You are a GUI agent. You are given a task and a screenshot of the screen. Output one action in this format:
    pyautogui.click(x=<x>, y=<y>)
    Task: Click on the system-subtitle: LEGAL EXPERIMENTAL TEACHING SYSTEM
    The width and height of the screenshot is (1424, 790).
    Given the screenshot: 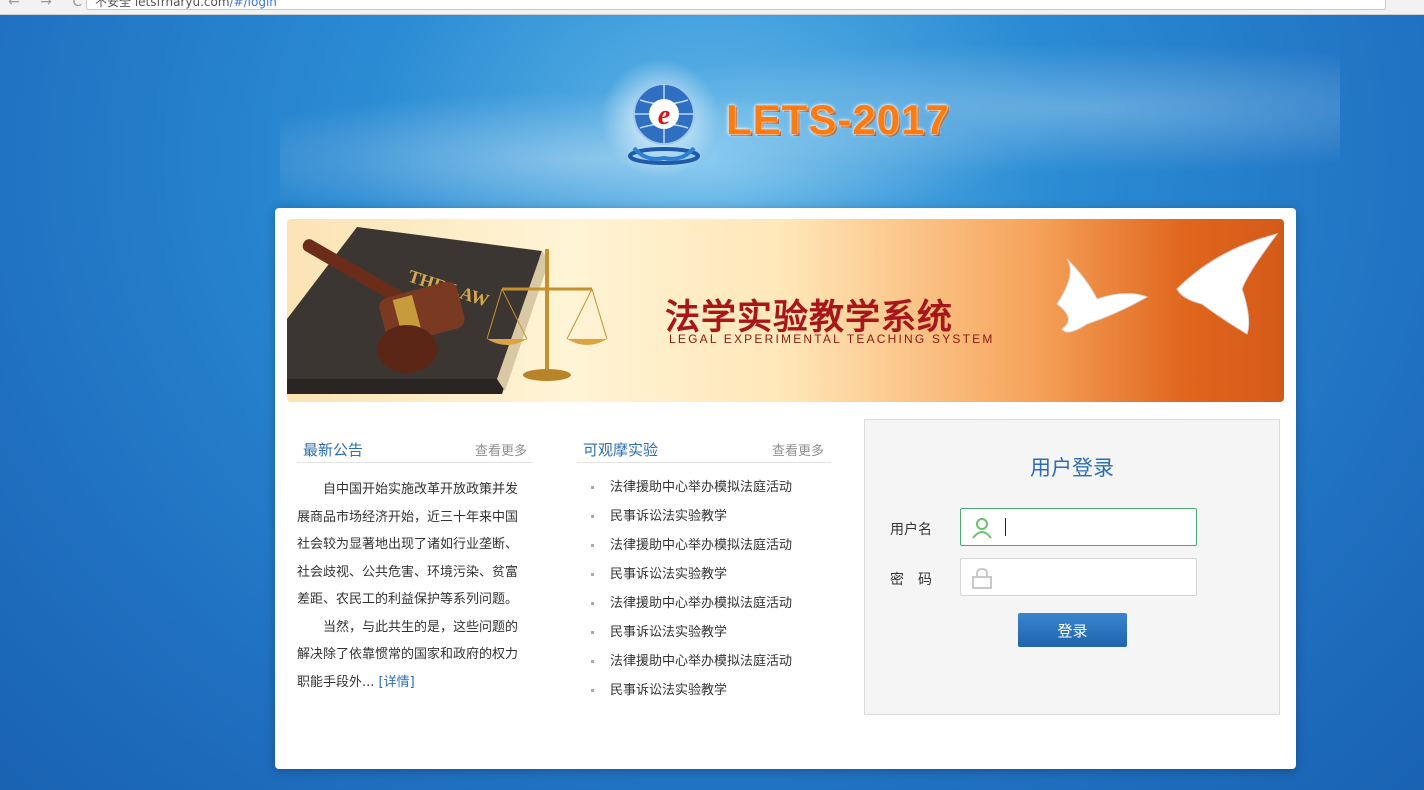 What is the action you would take?
    pyautogui.click(x=832, y=339)
    